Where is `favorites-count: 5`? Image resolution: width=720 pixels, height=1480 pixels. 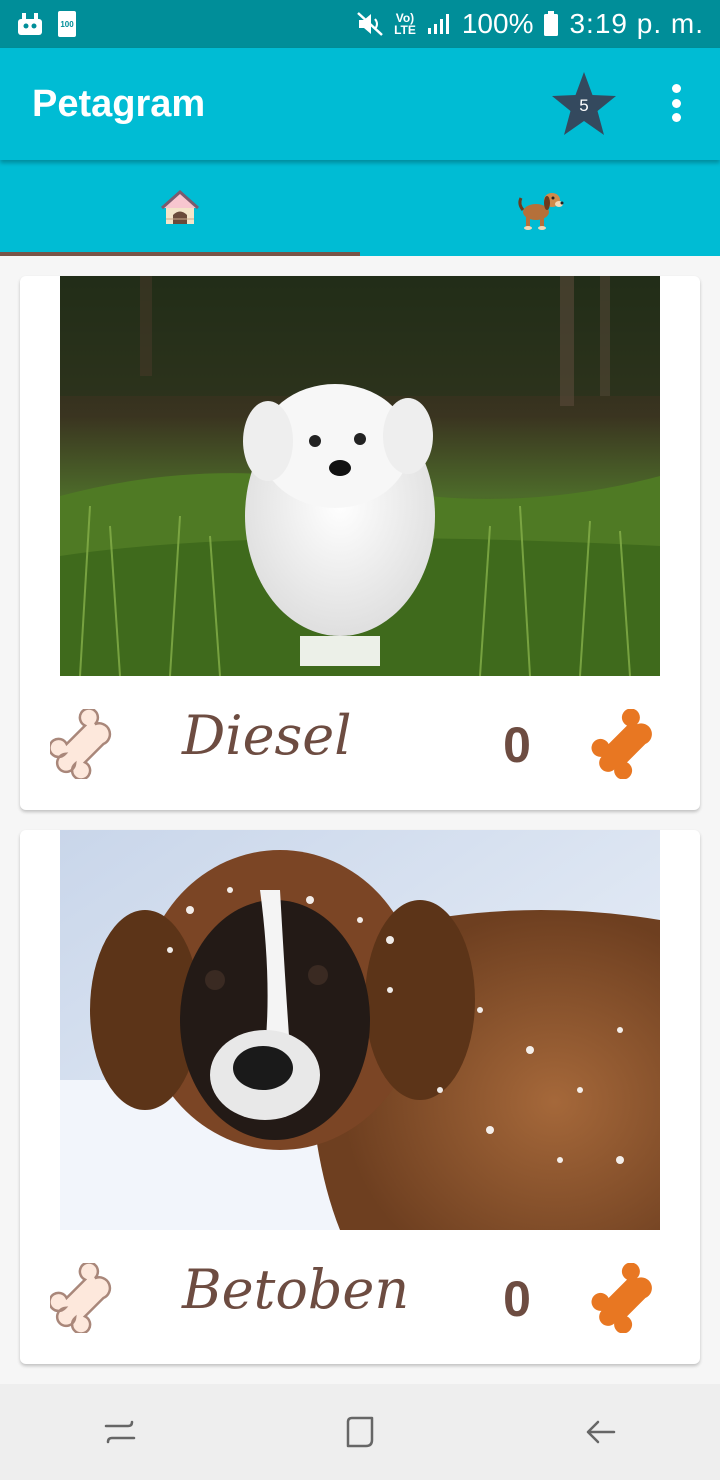 favorites-count: 5 is located at coordinates (584, 105).